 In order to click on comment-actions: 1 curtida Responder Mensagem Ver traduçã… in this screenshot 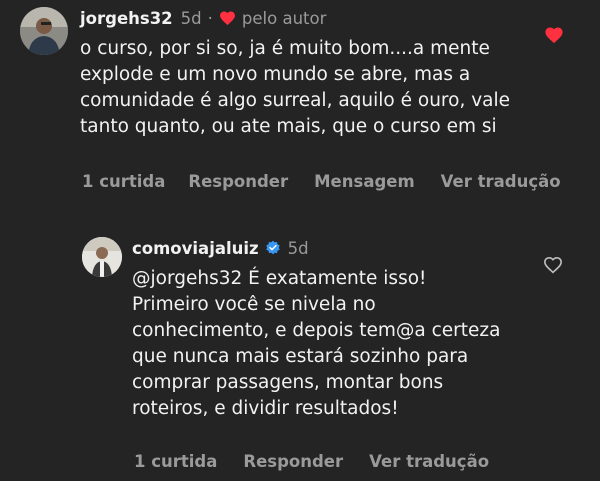, I will do `click(321, 181)`.